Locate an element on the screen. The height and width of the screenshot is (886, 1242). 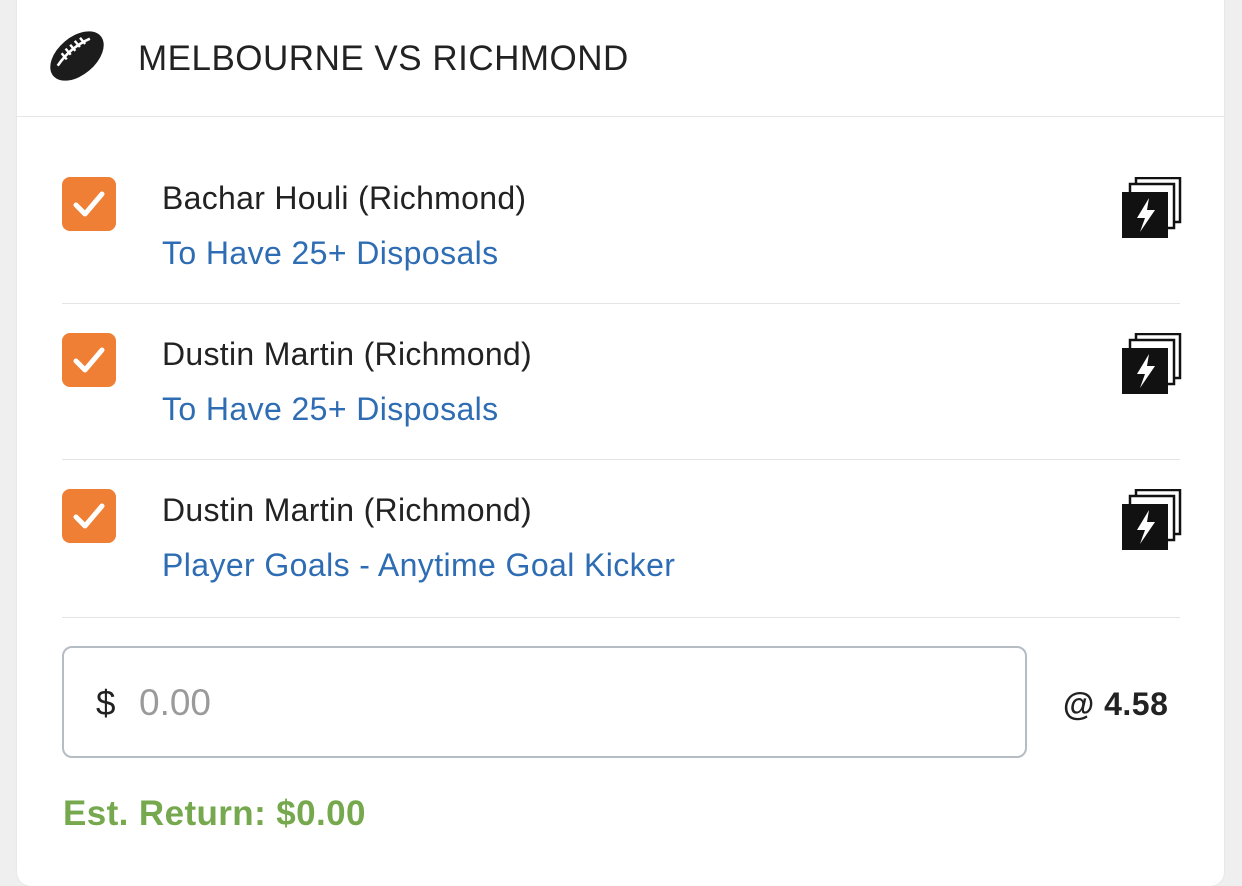
leg-market-link: Player Goals - Anytime Goal Kicker is located at coordinates (418, 565).